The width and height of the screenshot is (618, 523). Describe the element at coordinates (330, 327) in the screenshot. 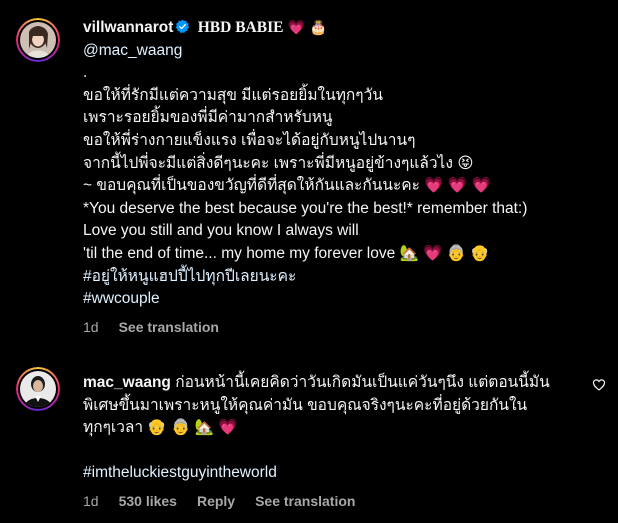

I see `comment-meta: 1d See translation` at that location.